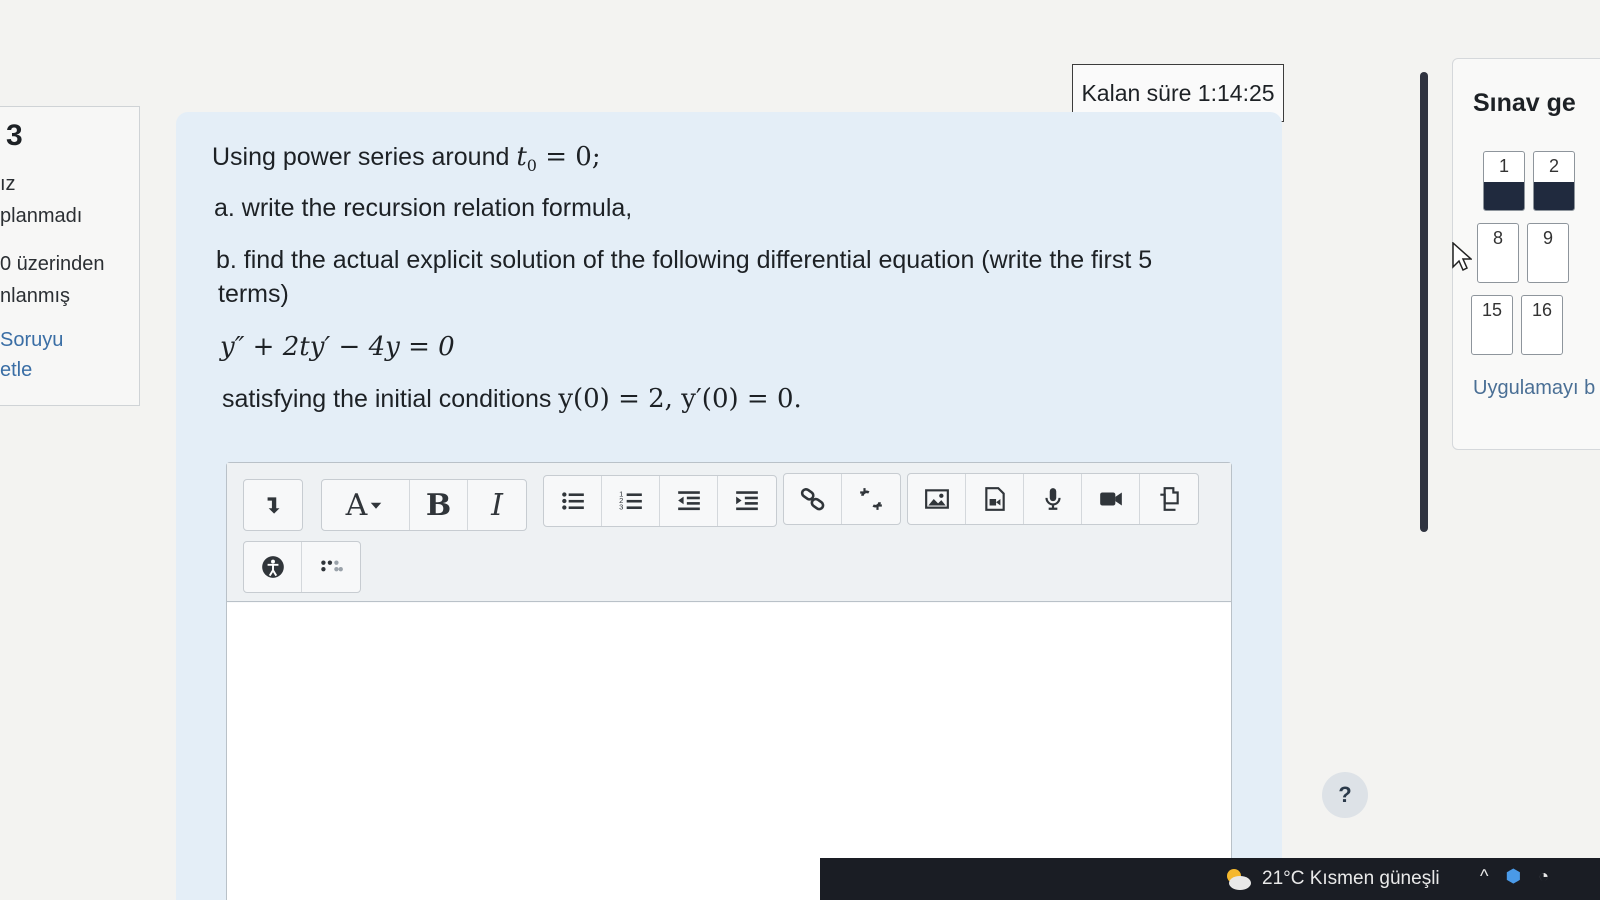 The image size is (1600, 900). Describe the element at coordinates (52, 264) in the screenshot. I see `question-grade: 0 üzerinden` at that location.